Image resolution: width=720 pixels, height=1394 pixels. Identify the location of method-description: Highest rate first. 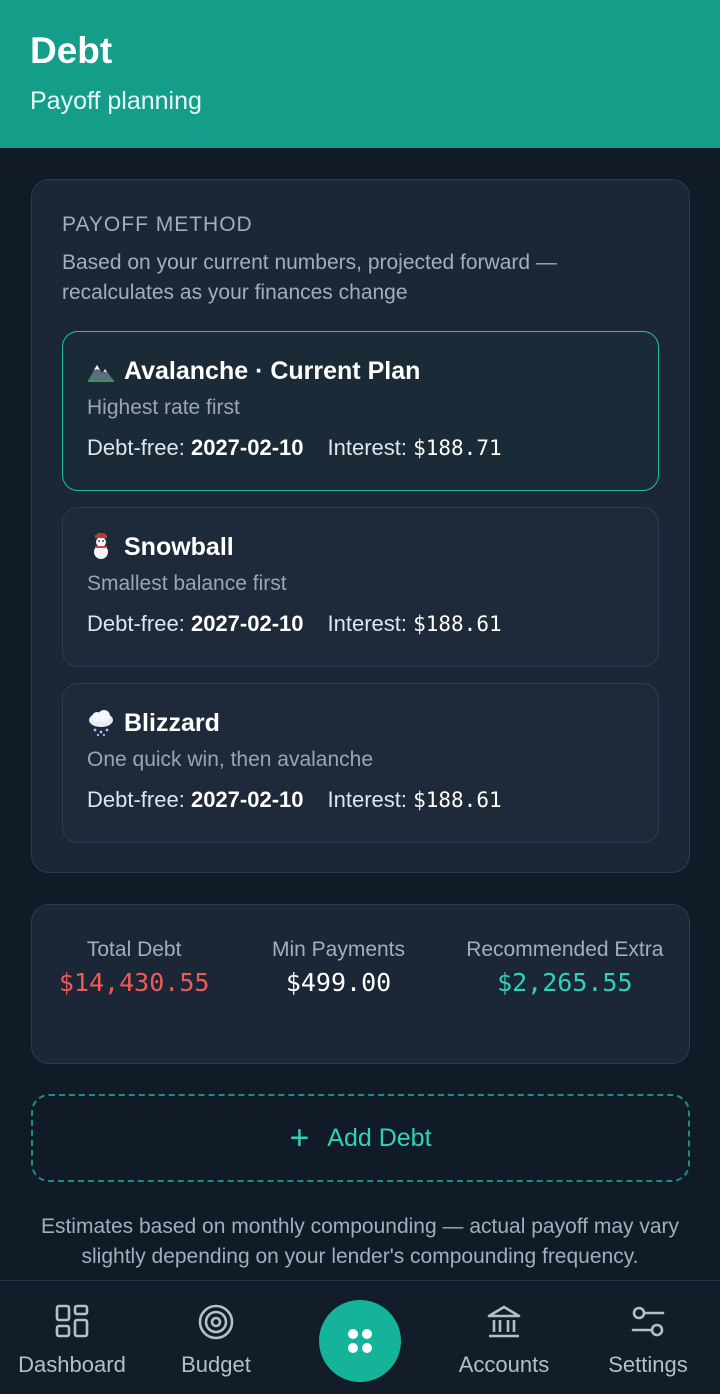
(163, 407).